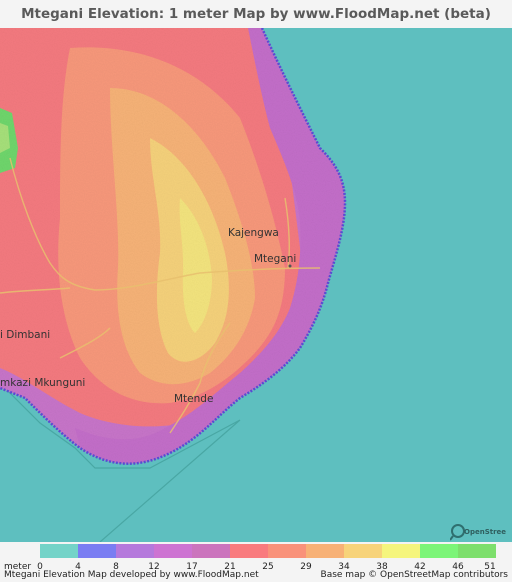 This screenshot has height=582, width=512. I want to click on place-label-dimbani: i Dimbani, so click(25, 335).